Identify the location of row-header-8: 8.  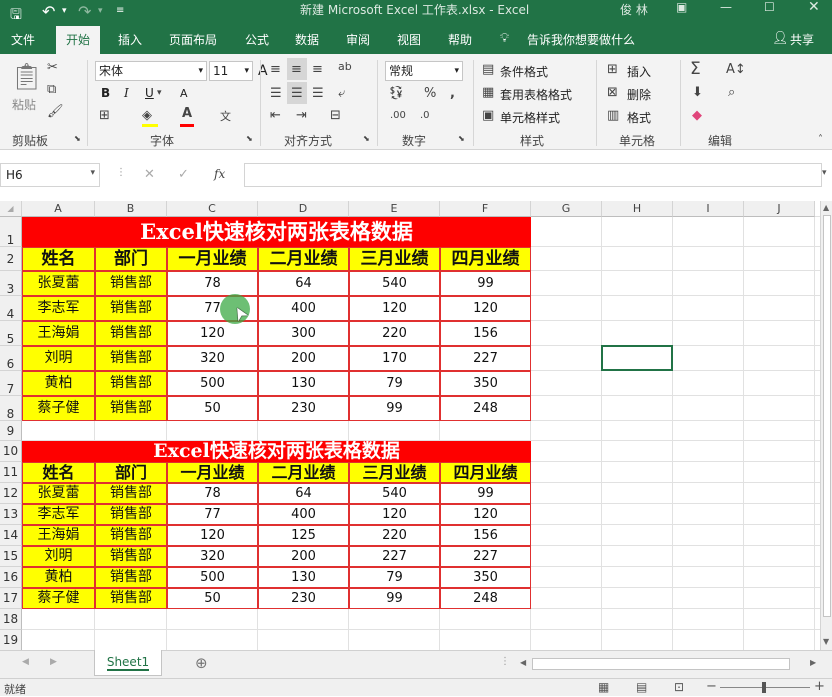
(11, 408).